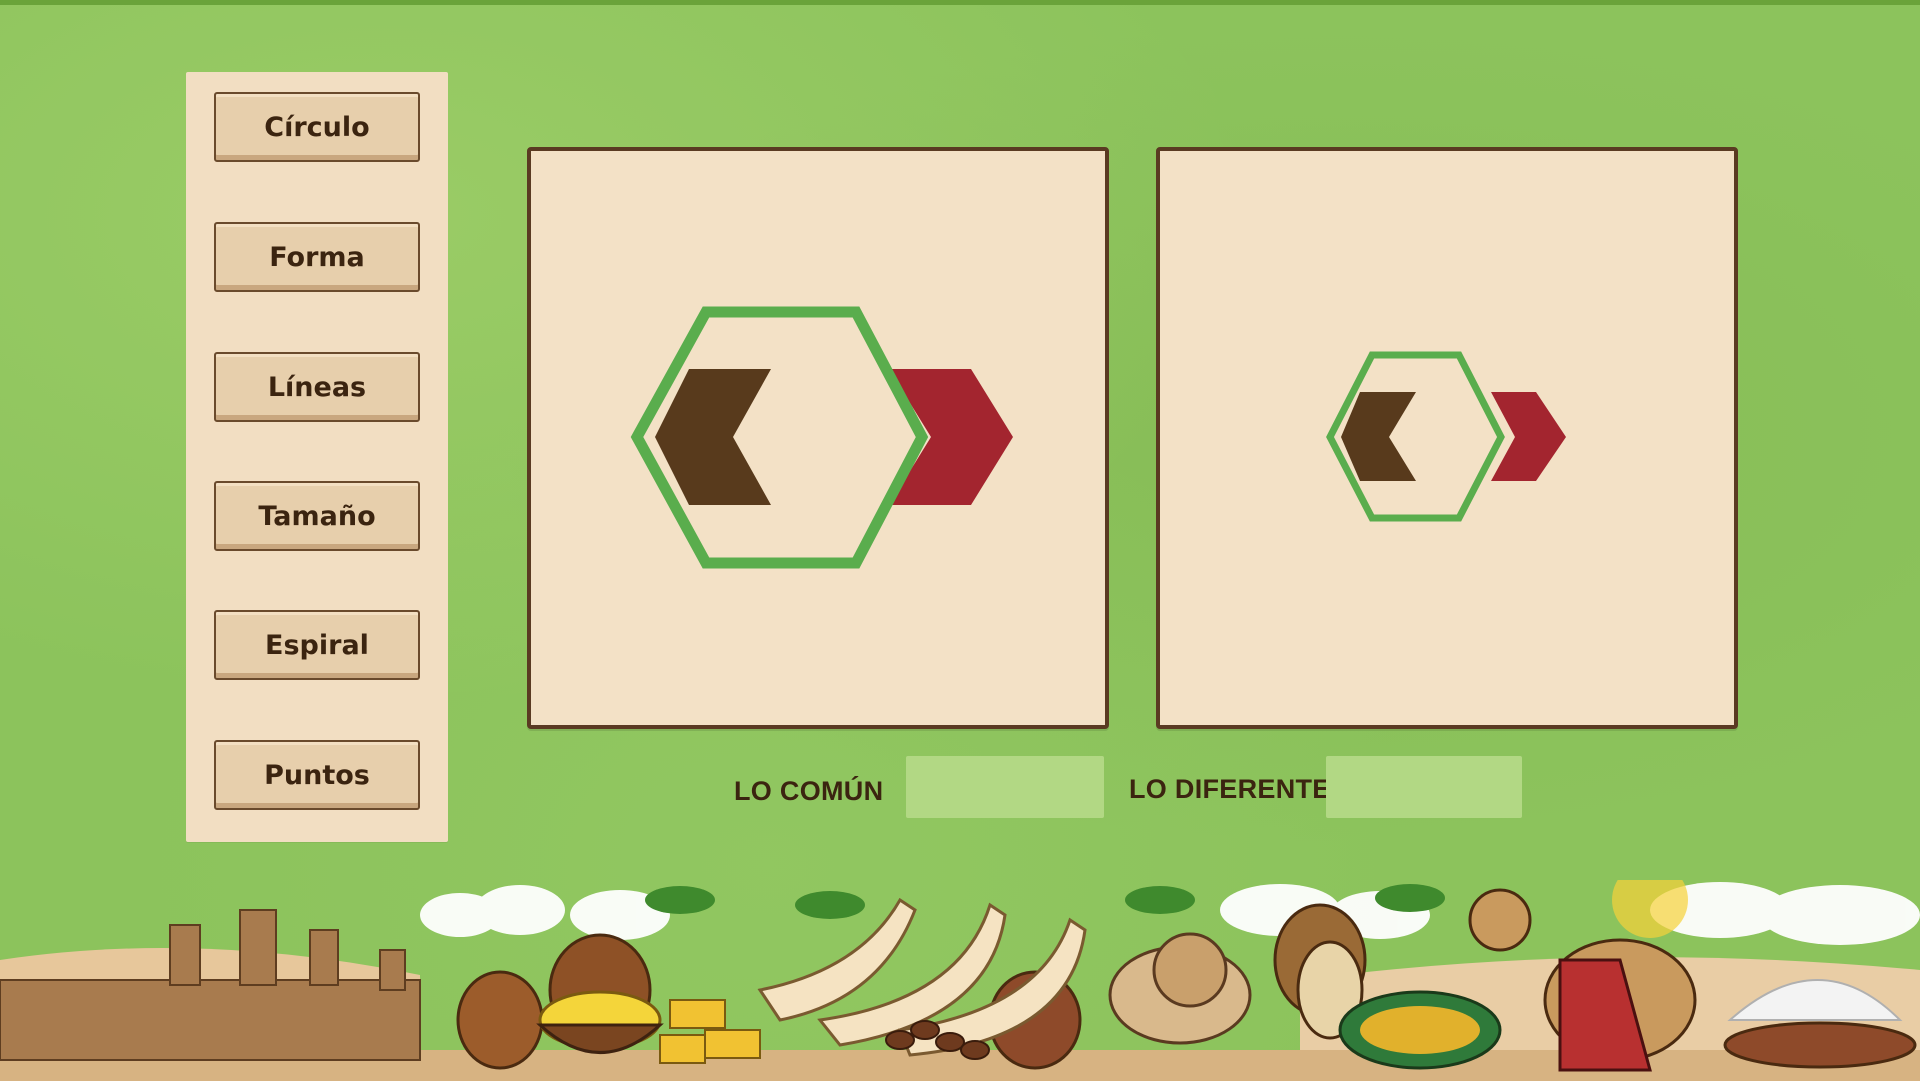  I want to click on city-walls-icon, so click(210, 985).